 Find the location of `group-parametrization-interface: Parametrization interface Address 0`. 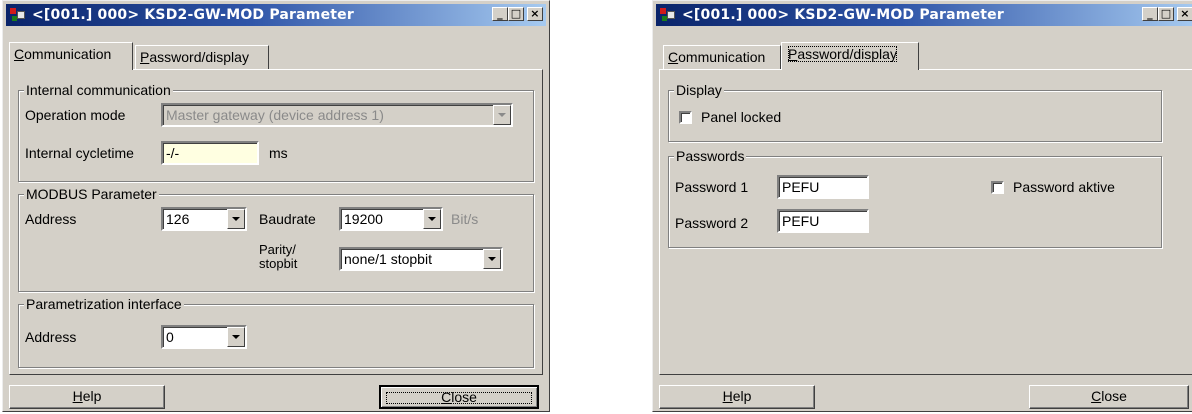

group-parametrization-interface: Parametrization interface Address 0 is located at coordinates (276, 332).